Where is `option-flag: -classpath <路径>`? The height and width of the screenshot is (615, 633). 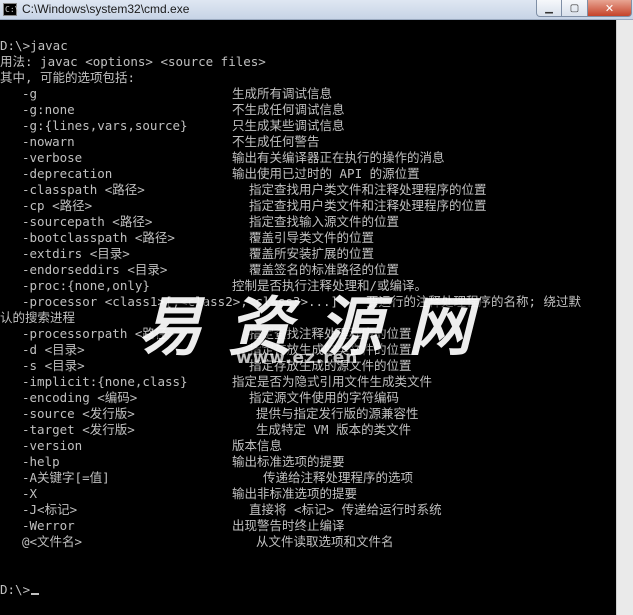 option-flag: -classpath <路径> is located at coordinates (83, 189).